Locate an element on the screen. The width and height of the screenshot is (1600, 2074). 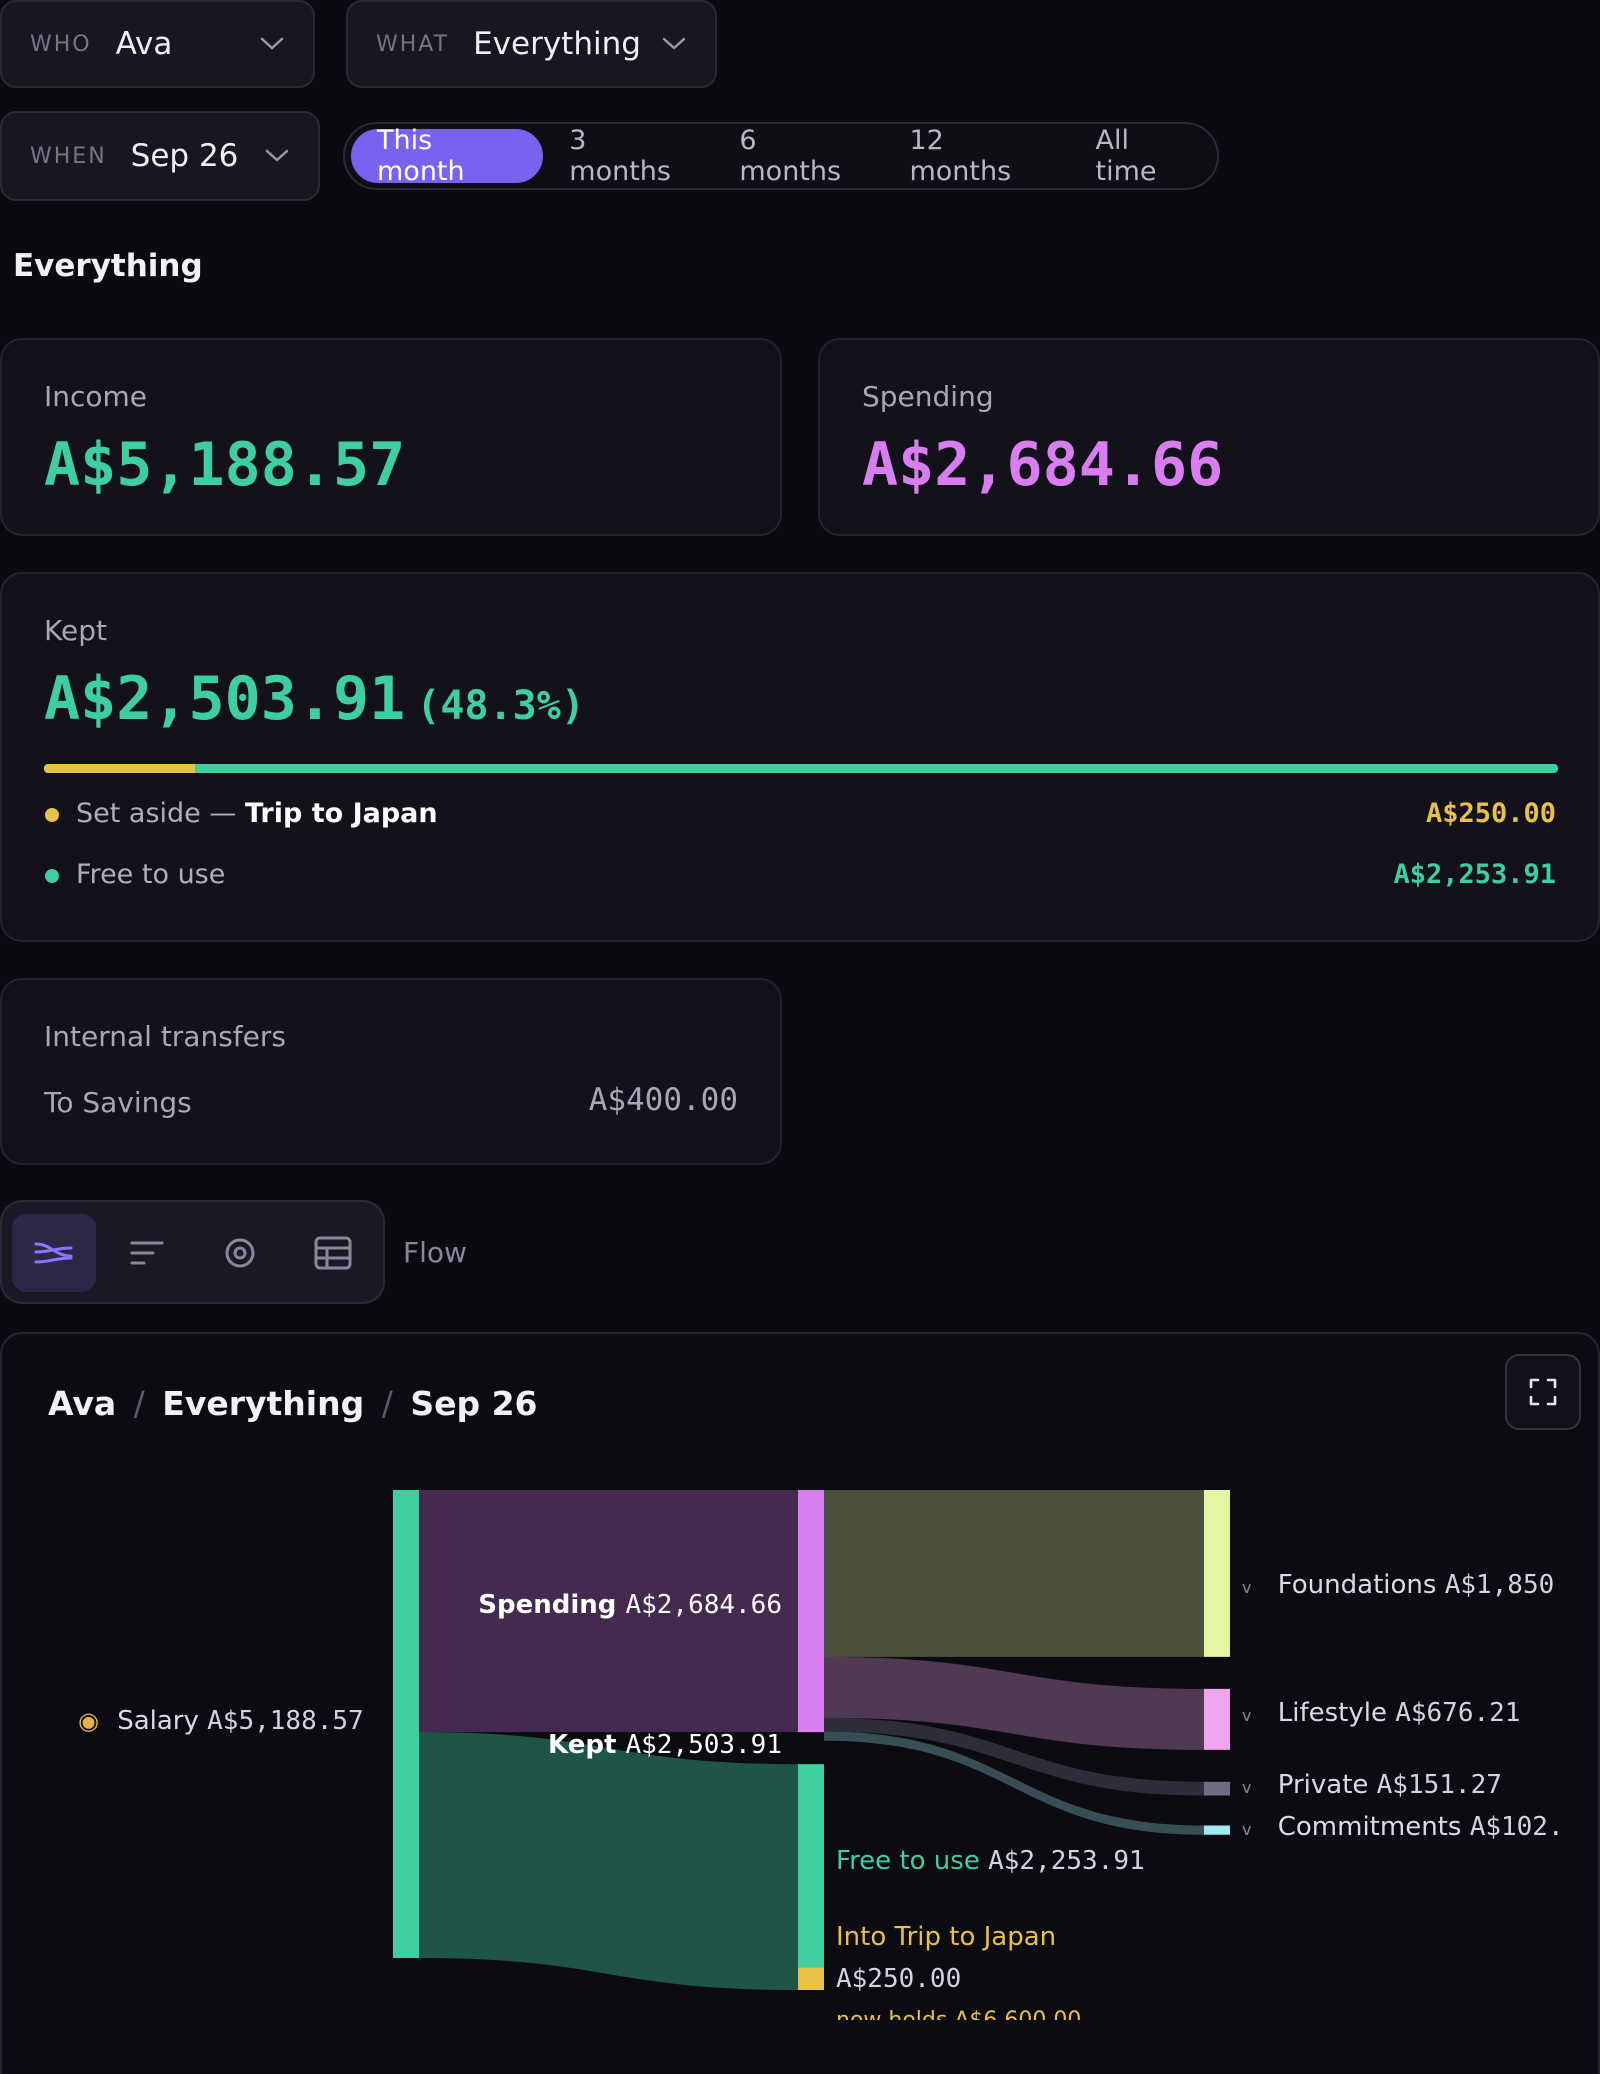
kept-node-value: A$2,503.91 is located at coordinates (703, 1745).